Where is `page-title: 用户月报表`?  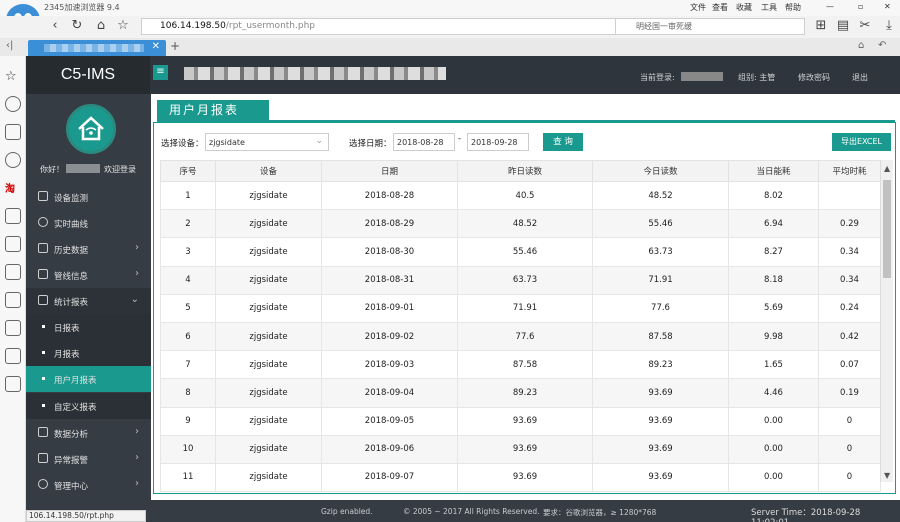 page-title: 用户月报表 is located at coordinates (213, 110).